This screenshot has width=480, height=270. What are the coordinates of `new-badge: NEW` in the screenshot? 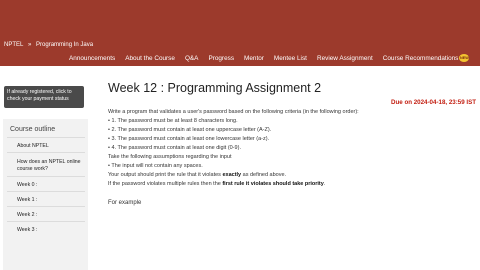 It's located at (464, 58).